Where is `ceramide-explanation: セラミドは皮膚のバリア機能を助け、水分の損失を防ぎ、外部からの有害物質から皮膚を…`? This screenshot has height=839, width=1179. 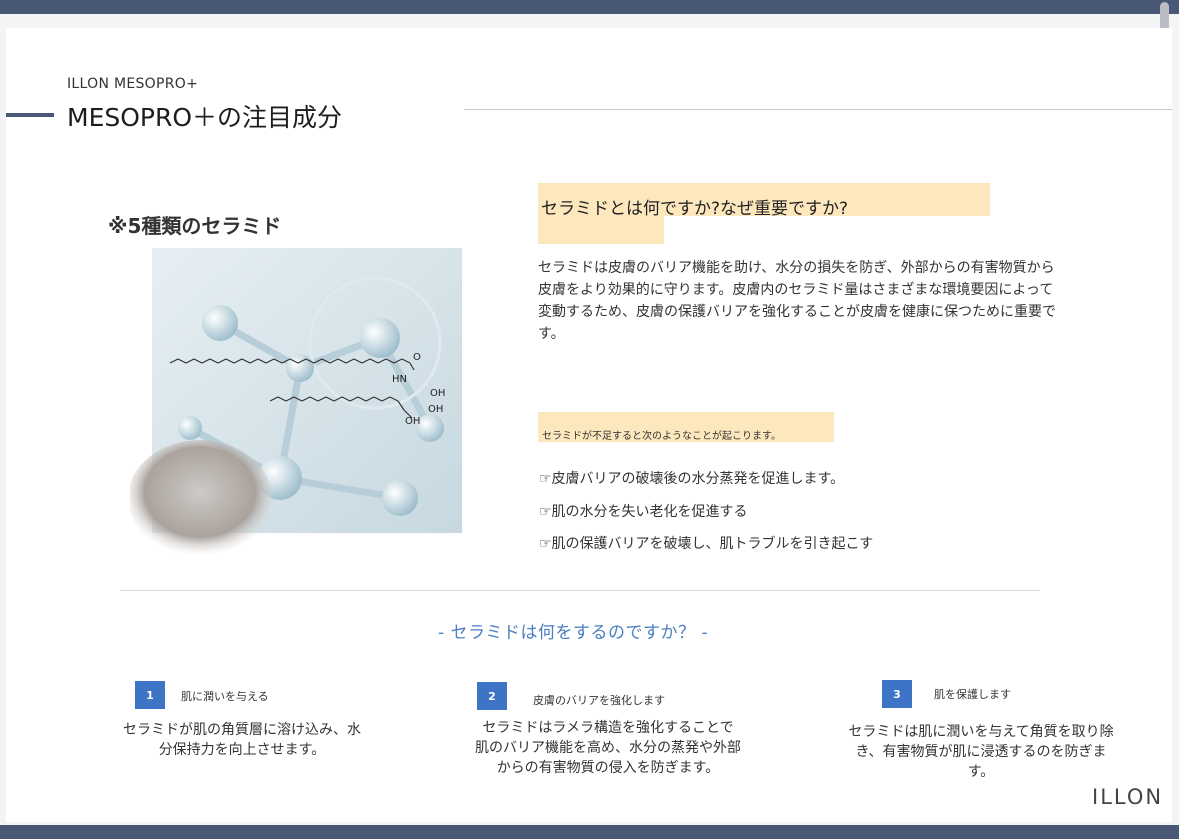
ceramide-explanation: セラミドは皮膚のバリア機能を助け、水分の損失を防ぎ、外部からの有害物質から皮膚を… is located at coordinates (797, 301).